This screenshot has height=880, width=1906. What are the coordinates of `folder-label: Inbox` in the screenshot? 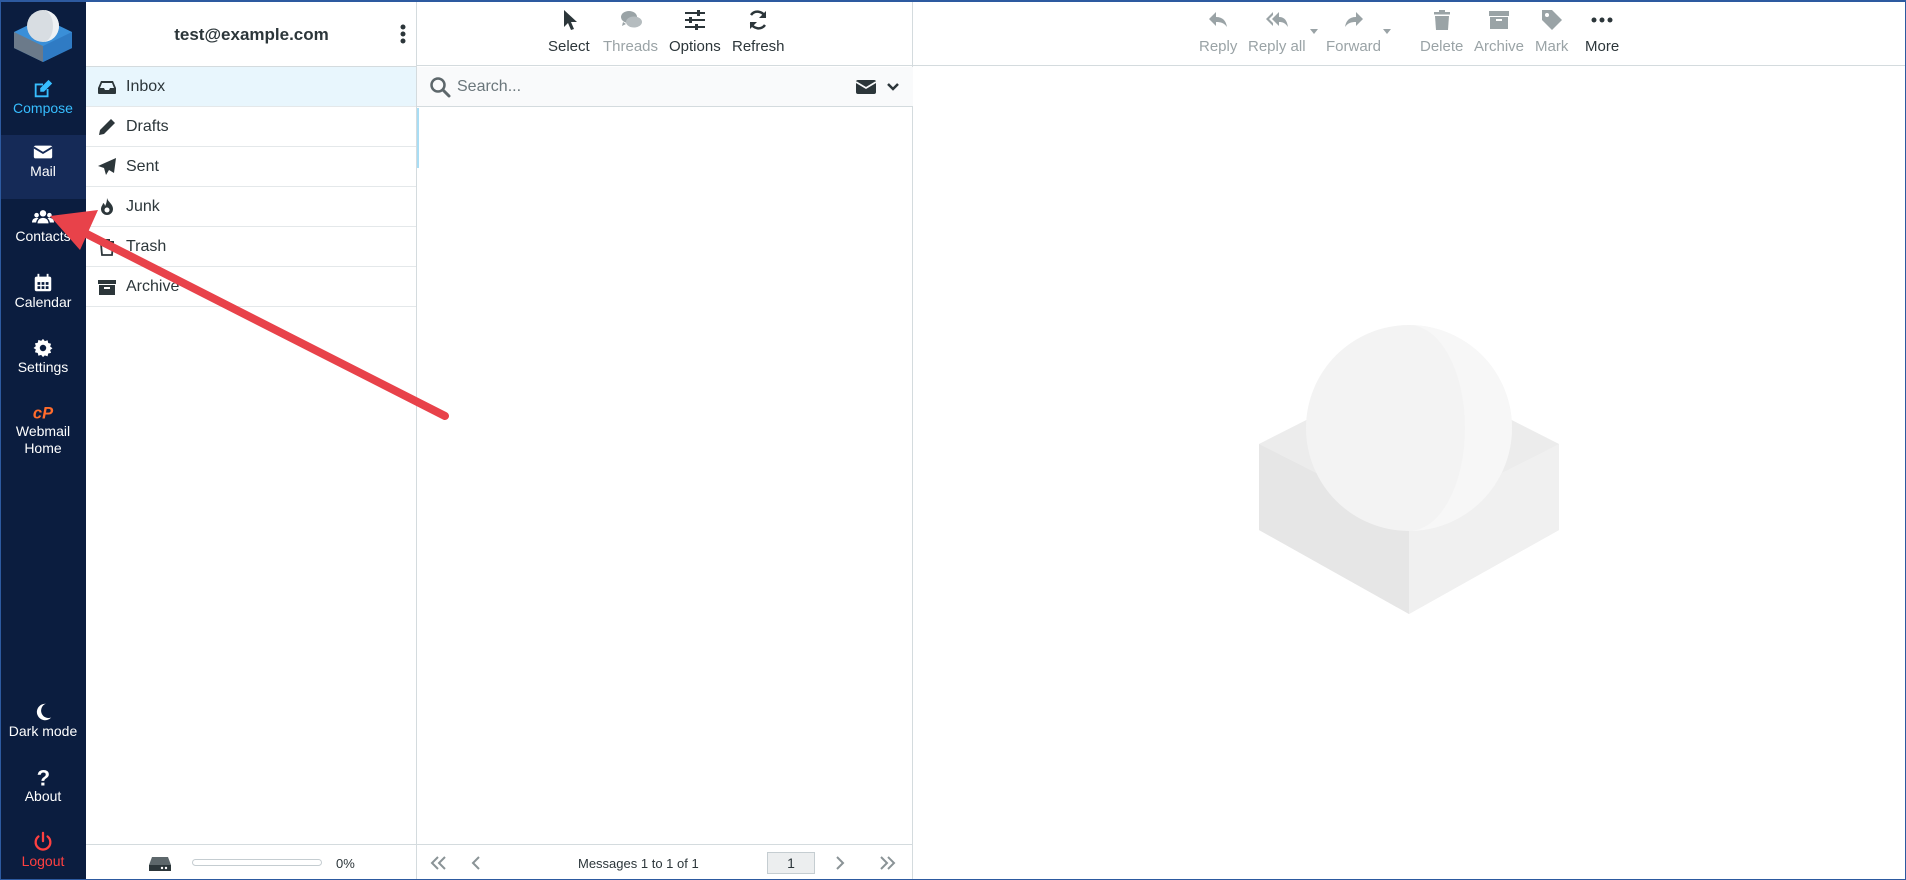 It's located at (146, 86).